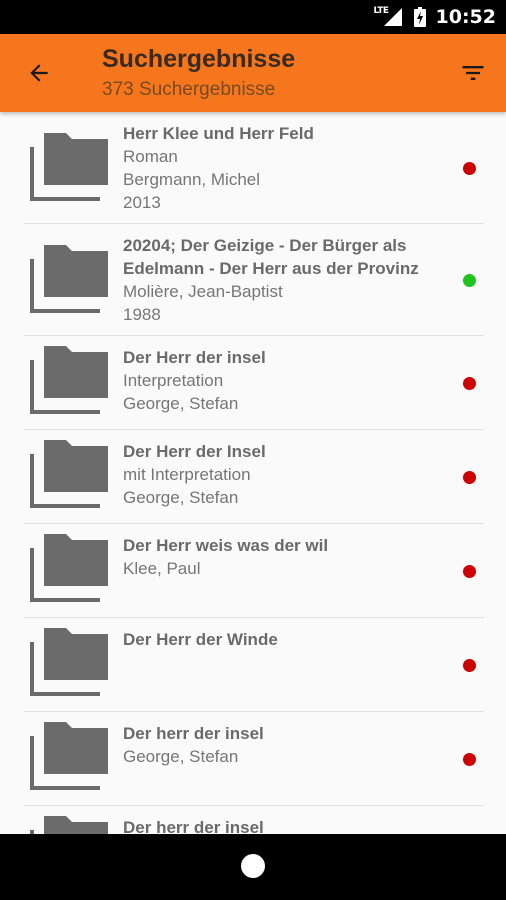  Describe the element at coordinates (218, 133) in the screenshot. I see `result-title: Herr Klee und Herr Feld` at that location.